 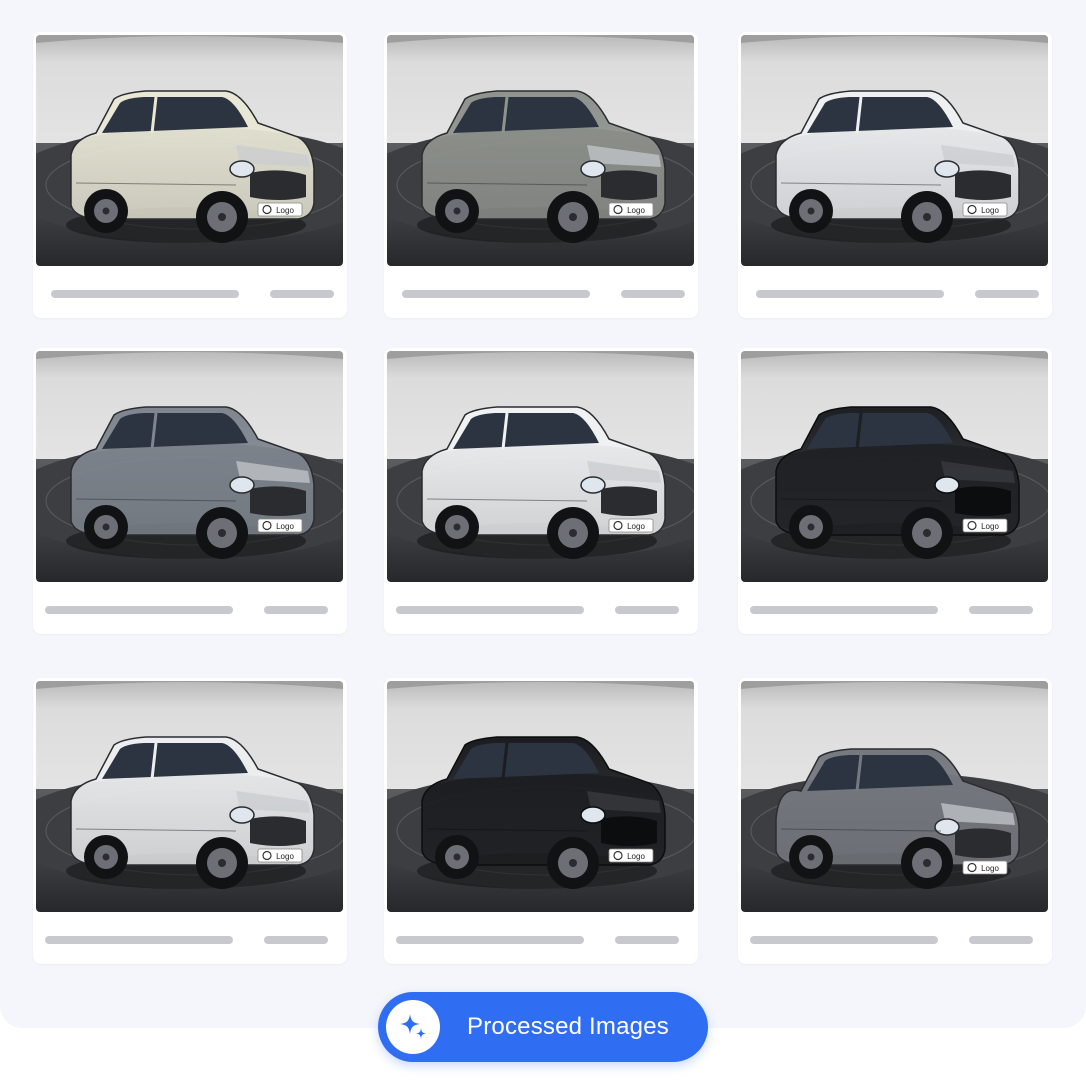 I want to click on convertible-car-icon: Logo, so click(x=189, y=466).